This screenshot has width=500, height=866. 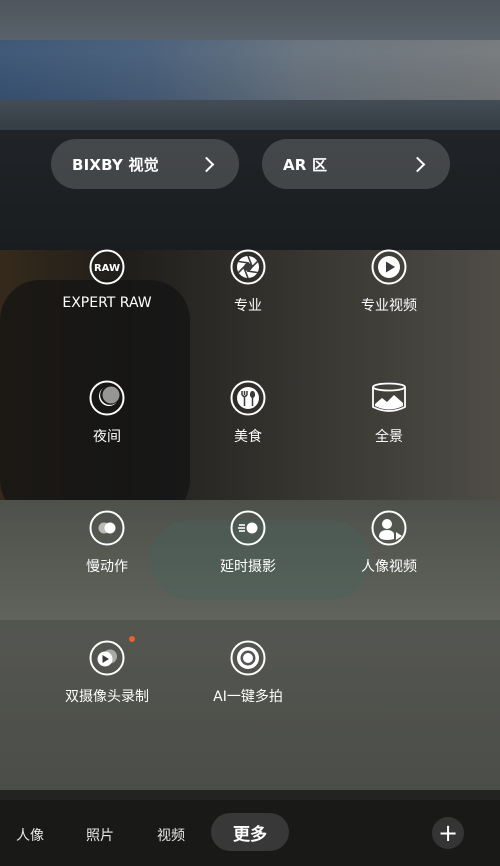 I want to click on mode-label: EXPERT RAW, so click(x=107, y=303).